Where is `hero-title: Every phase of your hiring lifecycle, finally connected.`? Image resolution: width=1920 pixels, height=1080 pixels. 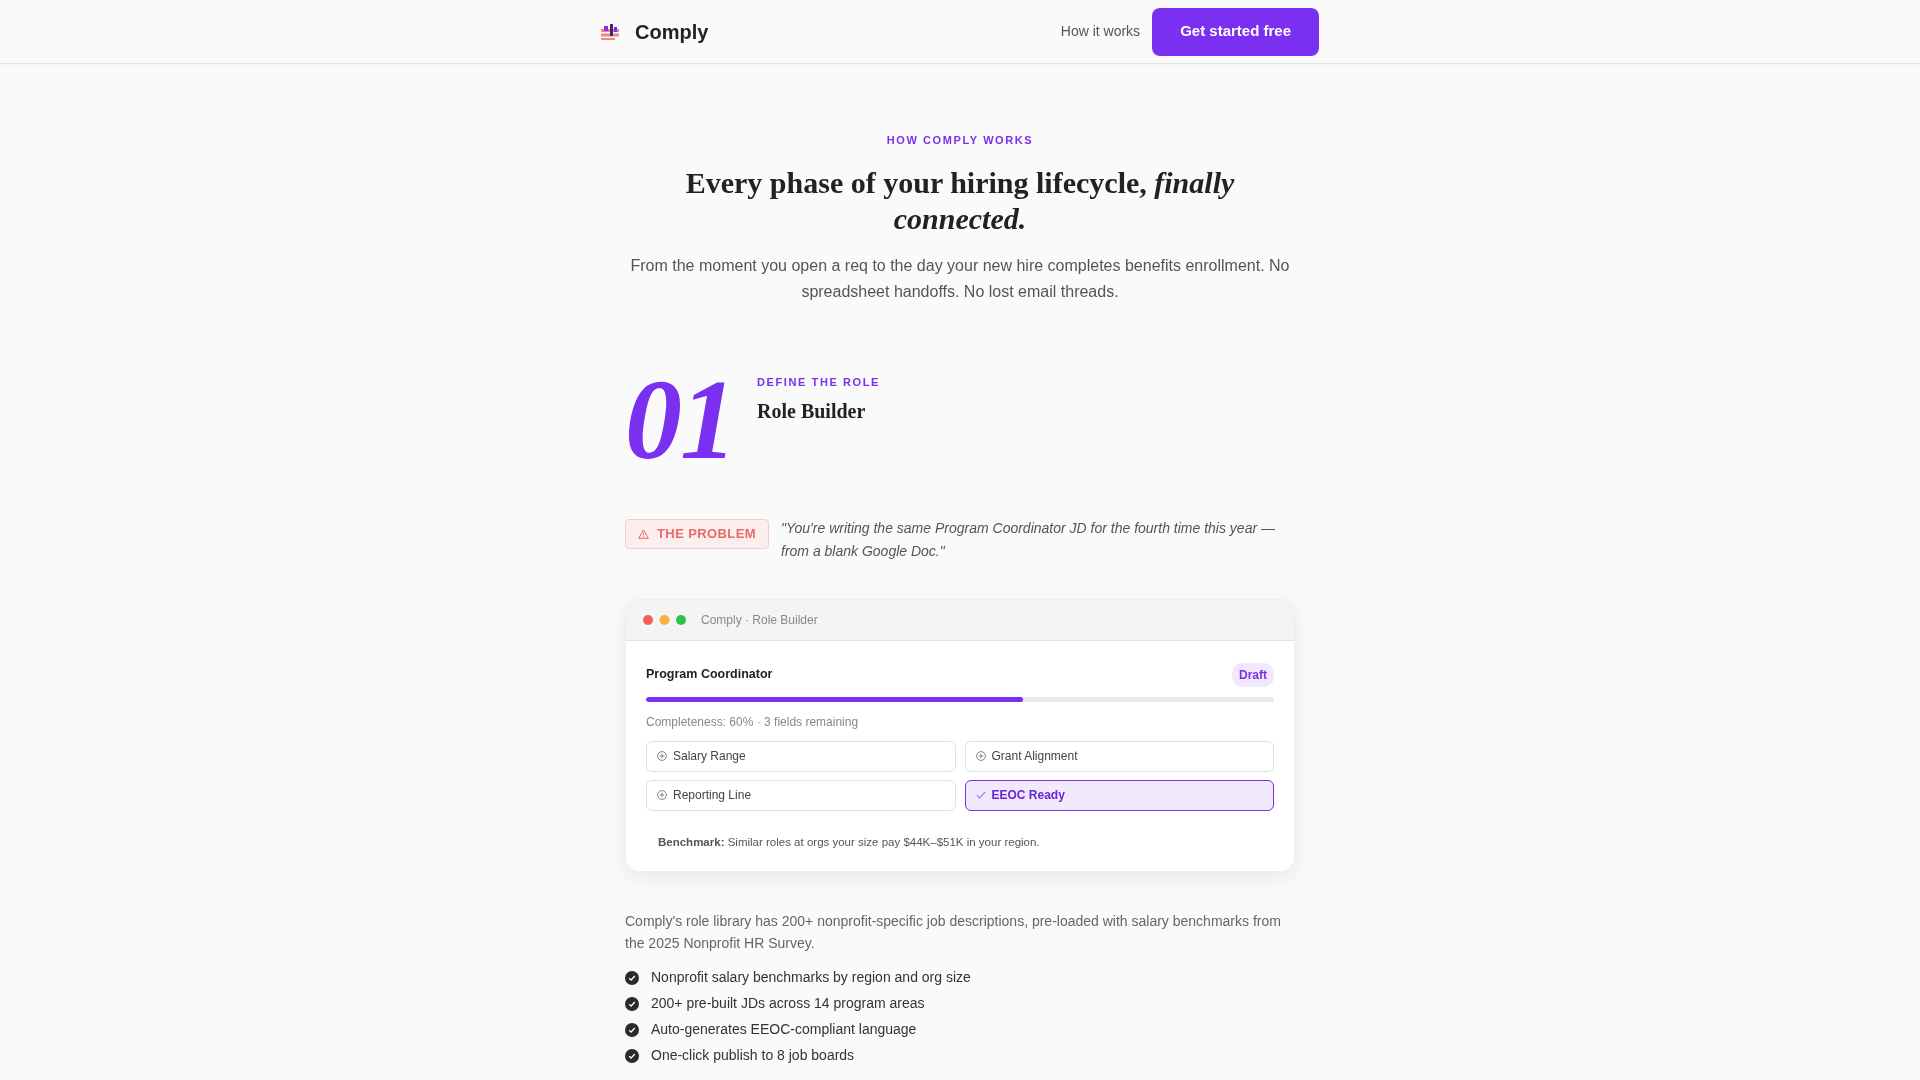
hero-title: Every phase of your hiring lifecycle, finally connected. is located at coordinates (960, 200).